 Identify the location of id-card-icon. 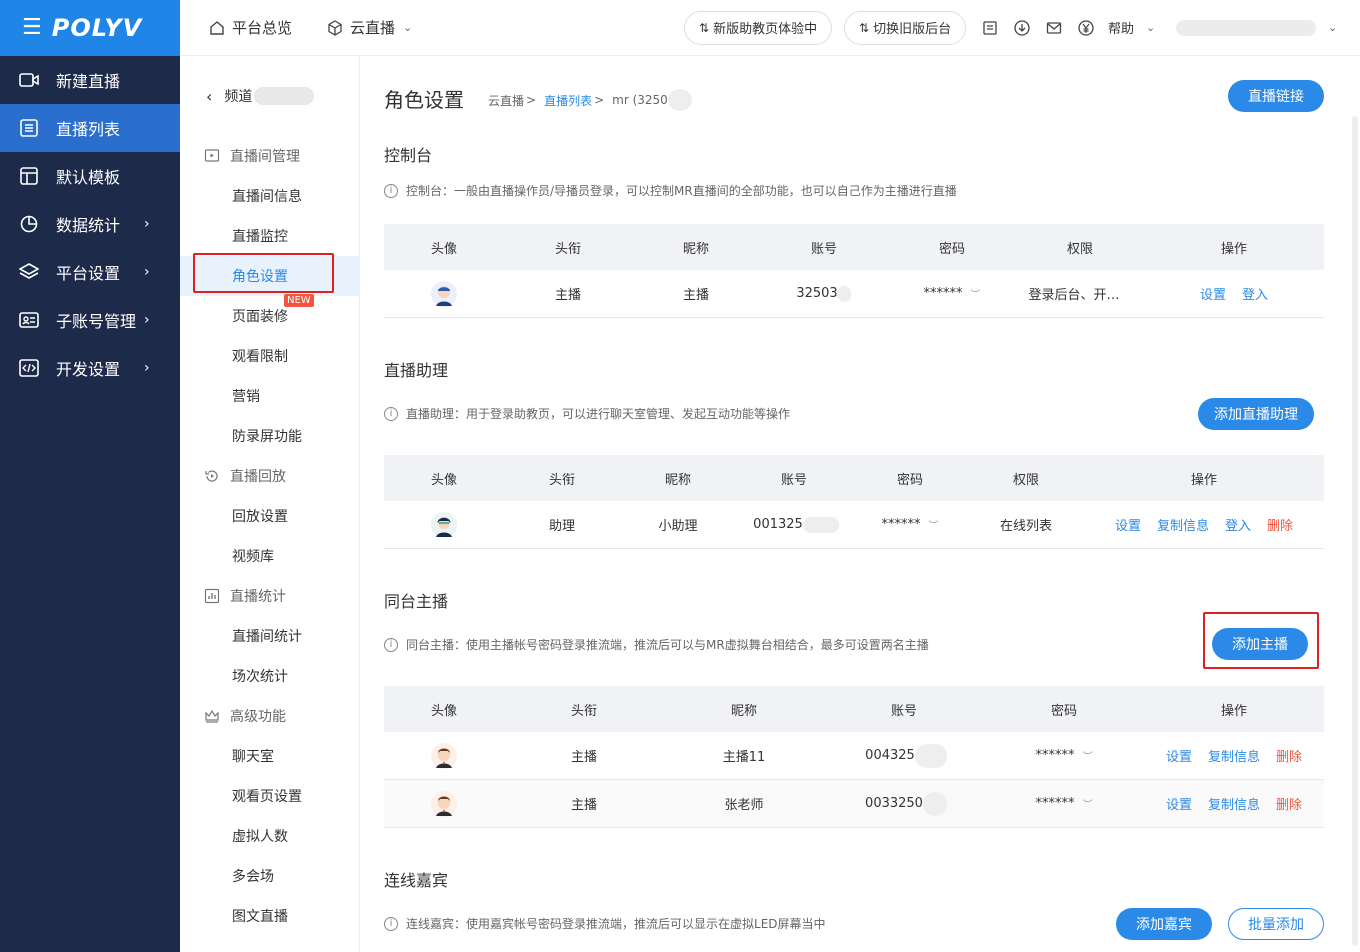
(29, 320).